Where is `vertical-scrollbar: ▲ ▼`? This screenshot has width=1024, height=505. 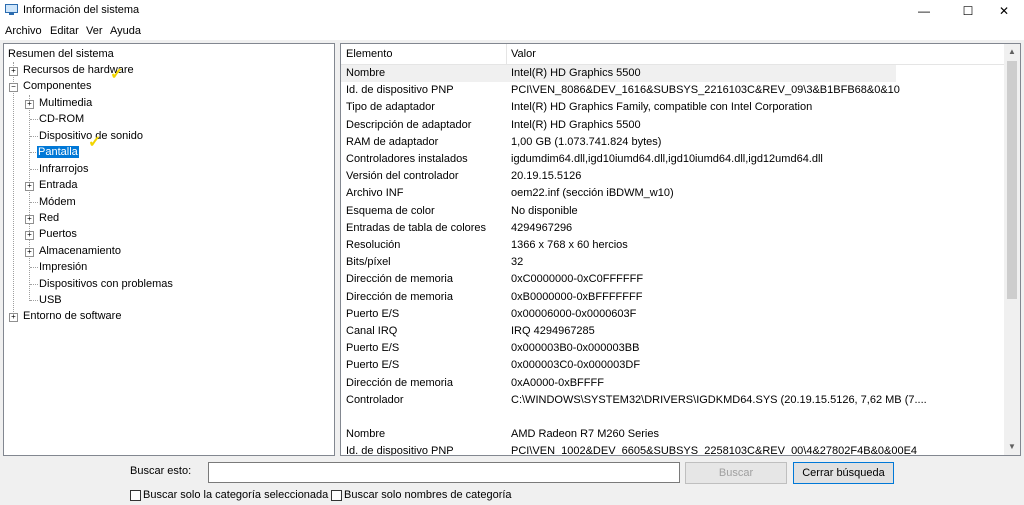
vertical-scrollbar: ▲ ▼ is located at coordinates (1012, 249).